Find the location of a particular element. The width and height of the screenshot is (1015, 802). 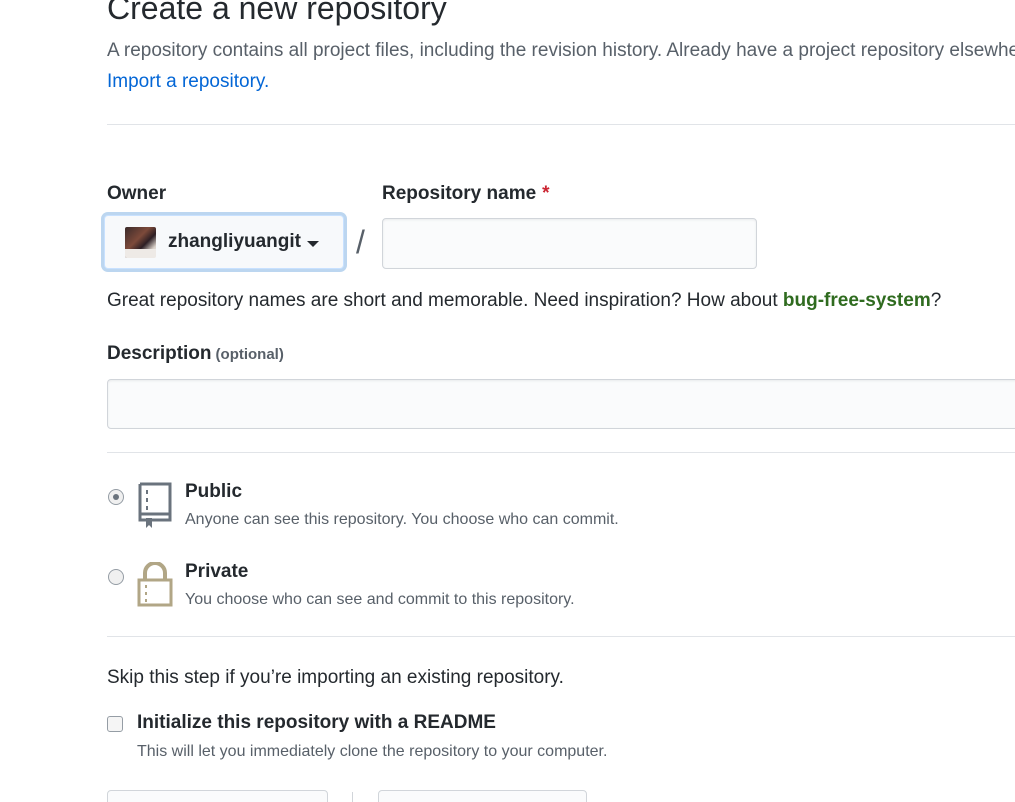

required-marker: * is located at coordinates (546, 193).